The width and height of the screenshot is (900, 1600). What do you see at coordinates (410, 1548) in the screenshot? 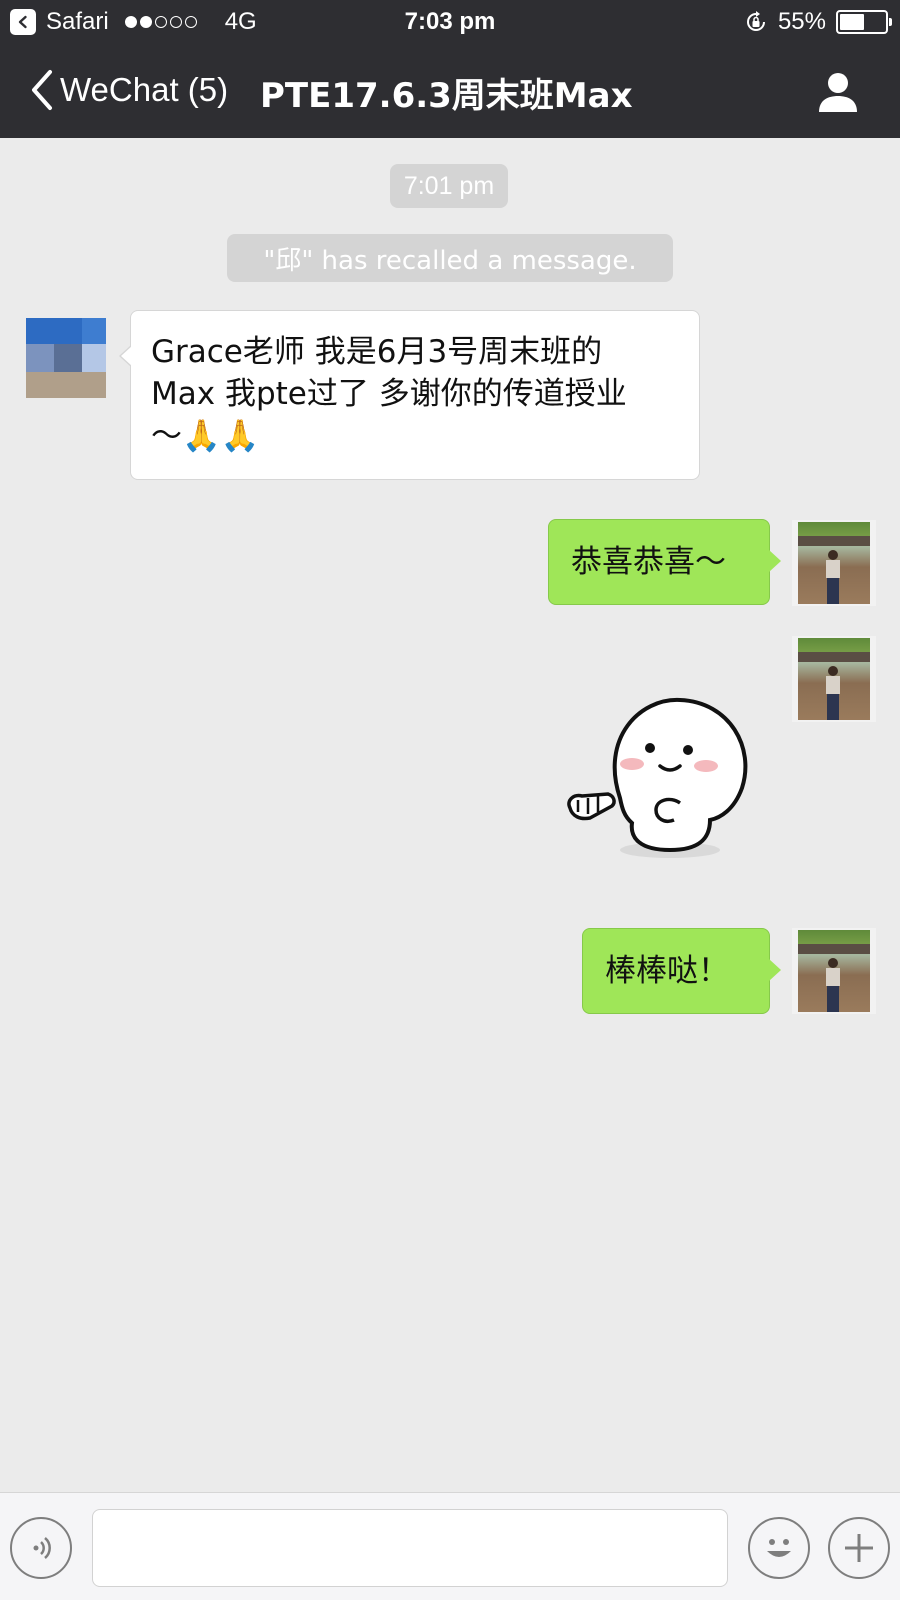
I see `message-input` at bounding box center [410, 1548].